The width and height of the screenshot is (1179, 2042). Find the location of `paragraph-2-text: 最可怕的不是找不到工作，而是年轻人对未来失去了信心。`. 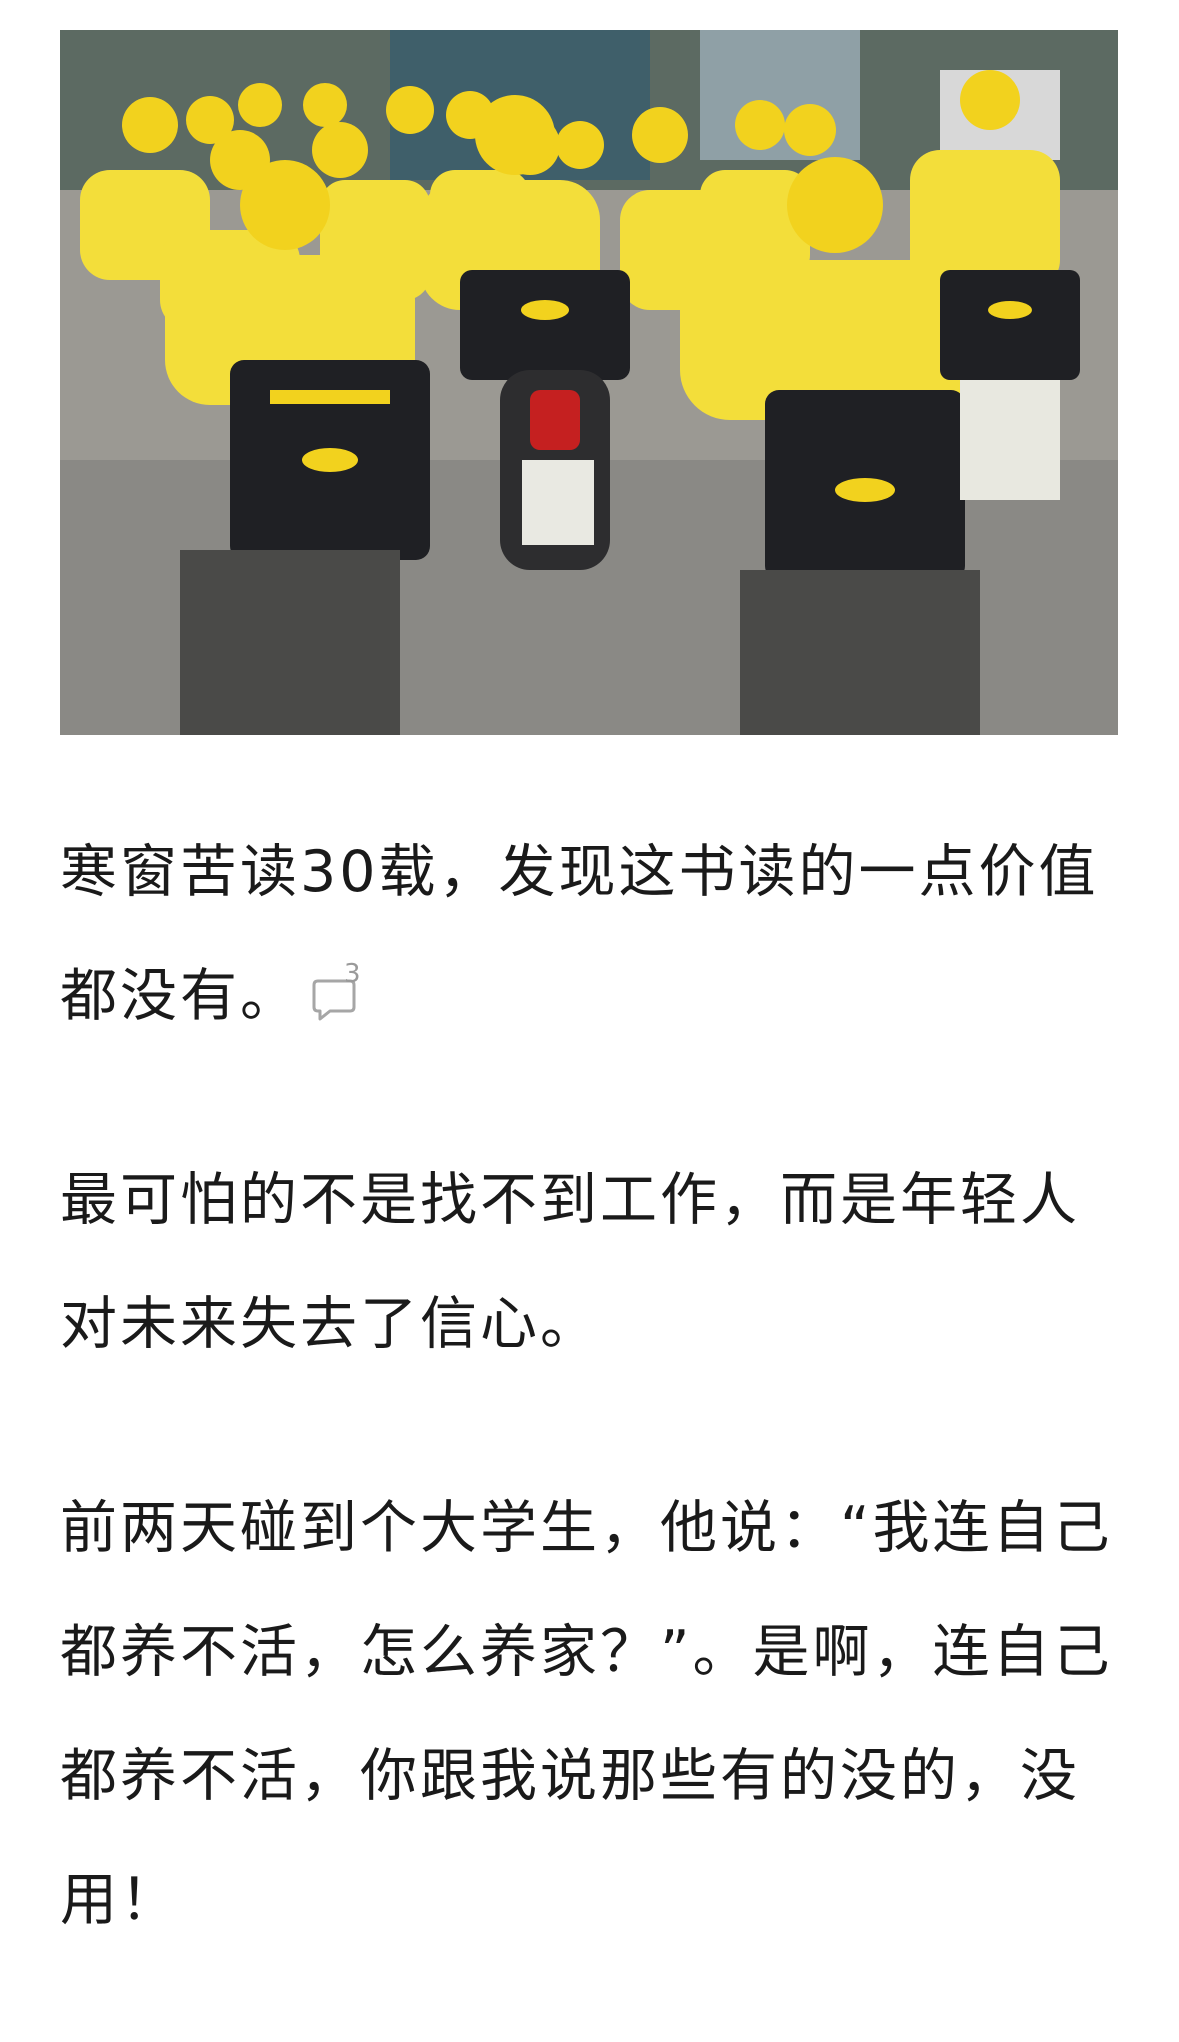

paragraph-2-text: 最可怕的不是找不到工作，而是年轻人对未来失去了信心。 is located at coordinates (570, 1262).